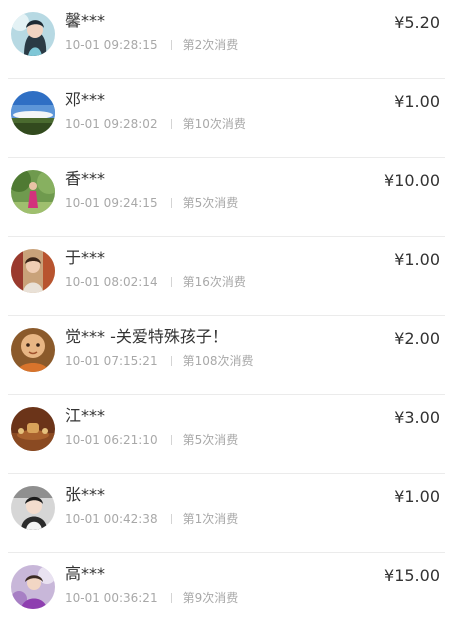 This screenshot has height=632, width=453. What do you see at coordinates (33, 34) in the screenshot?
I see `woman-portrait-avatar` at bounding box center [33, 34].